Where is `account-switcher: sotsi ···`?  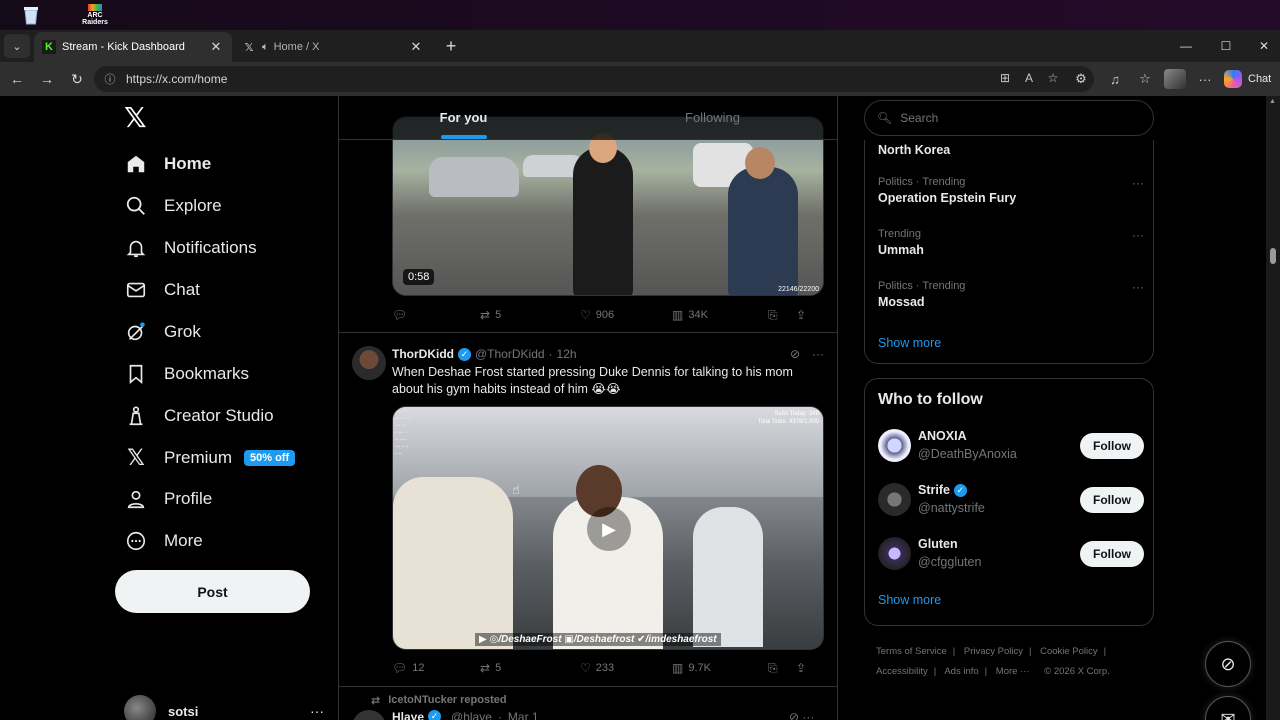 account-switcher: sotsi ··· is located at coordinates (224, 707).